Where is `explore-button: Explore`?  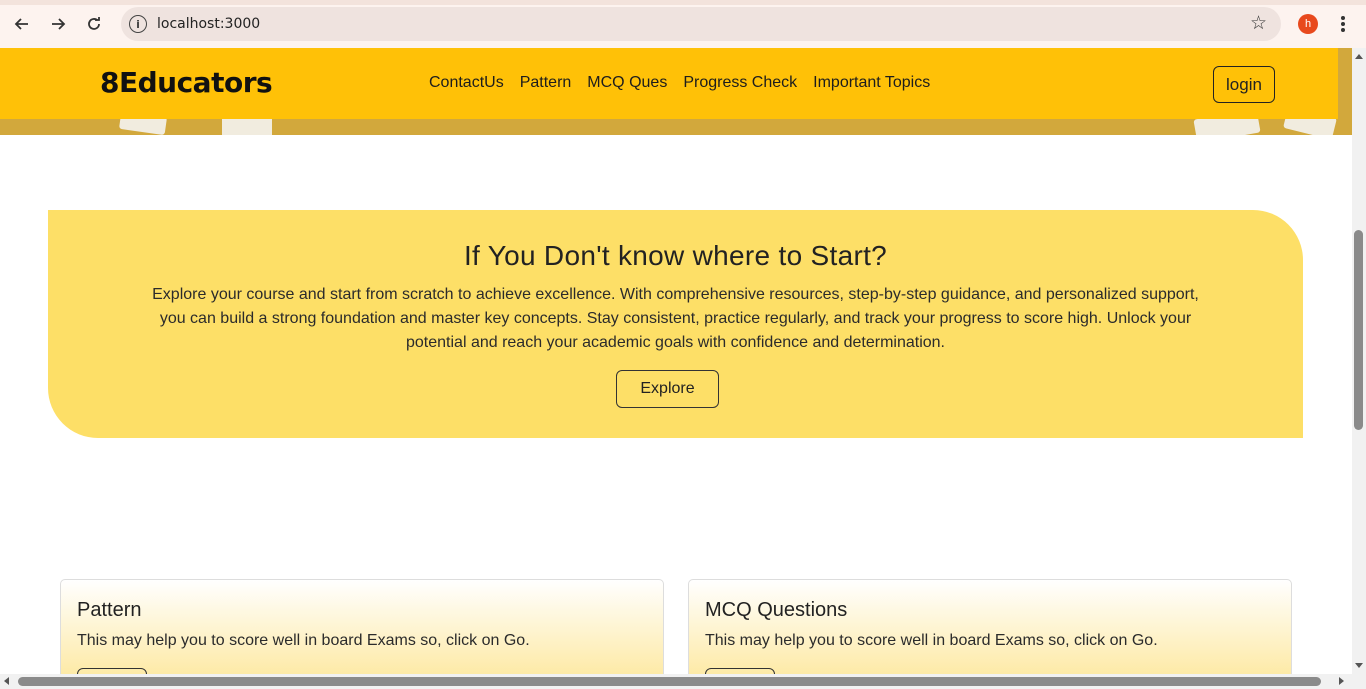 explore-button: Explore is located at coordinates (667, 389).